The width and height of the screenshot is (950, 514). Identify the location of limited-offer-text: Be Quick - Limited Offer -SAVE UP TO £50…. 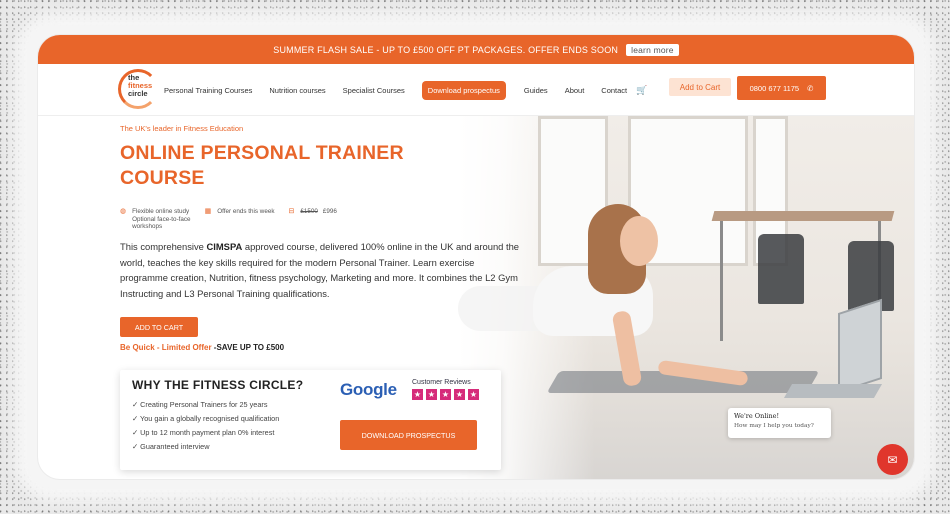
(202, 347).